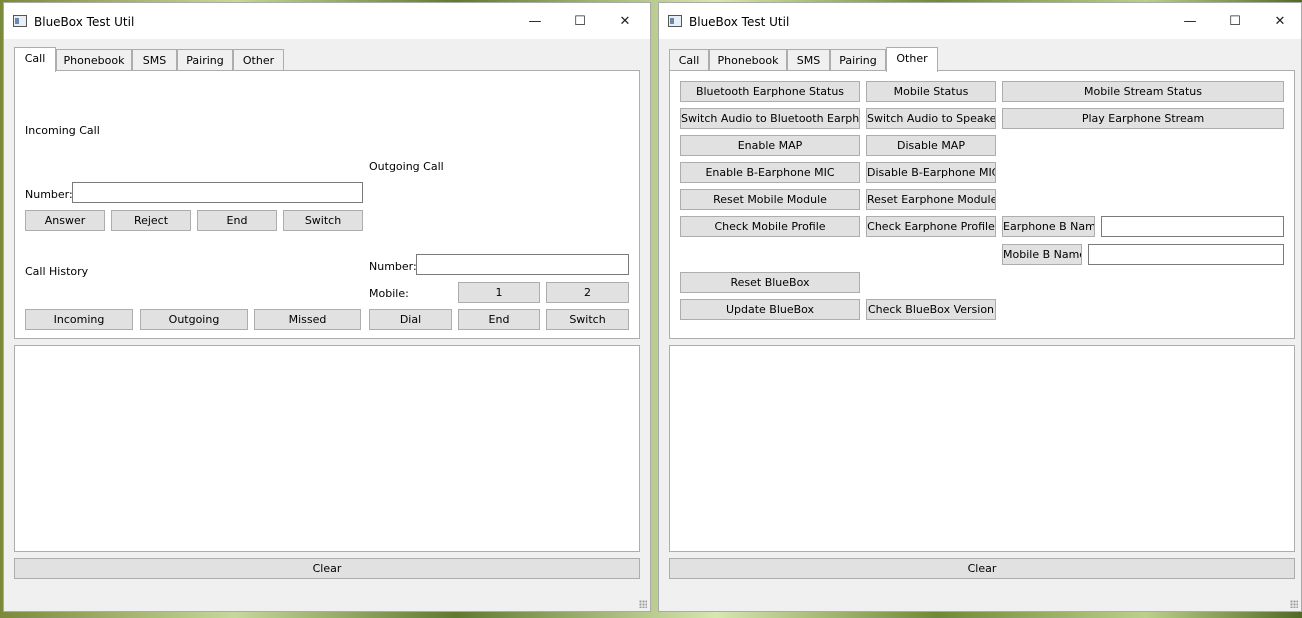  Describe the element at coordinates (217, 192) in the screenshot. I see `incoming-number-input` at that location.